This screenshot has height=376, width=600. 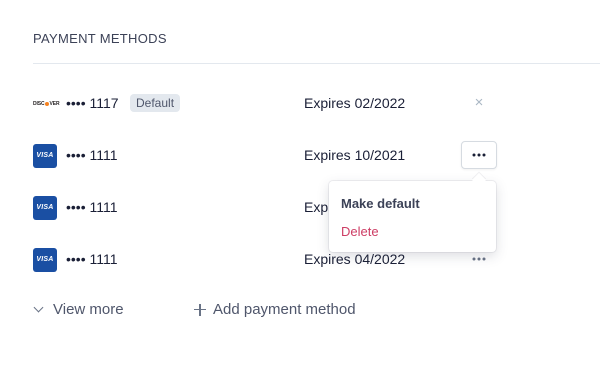 I want to click on payment-method-row: VISA •••• 1111 Expires 04/2022, so click(x=313, y=260).